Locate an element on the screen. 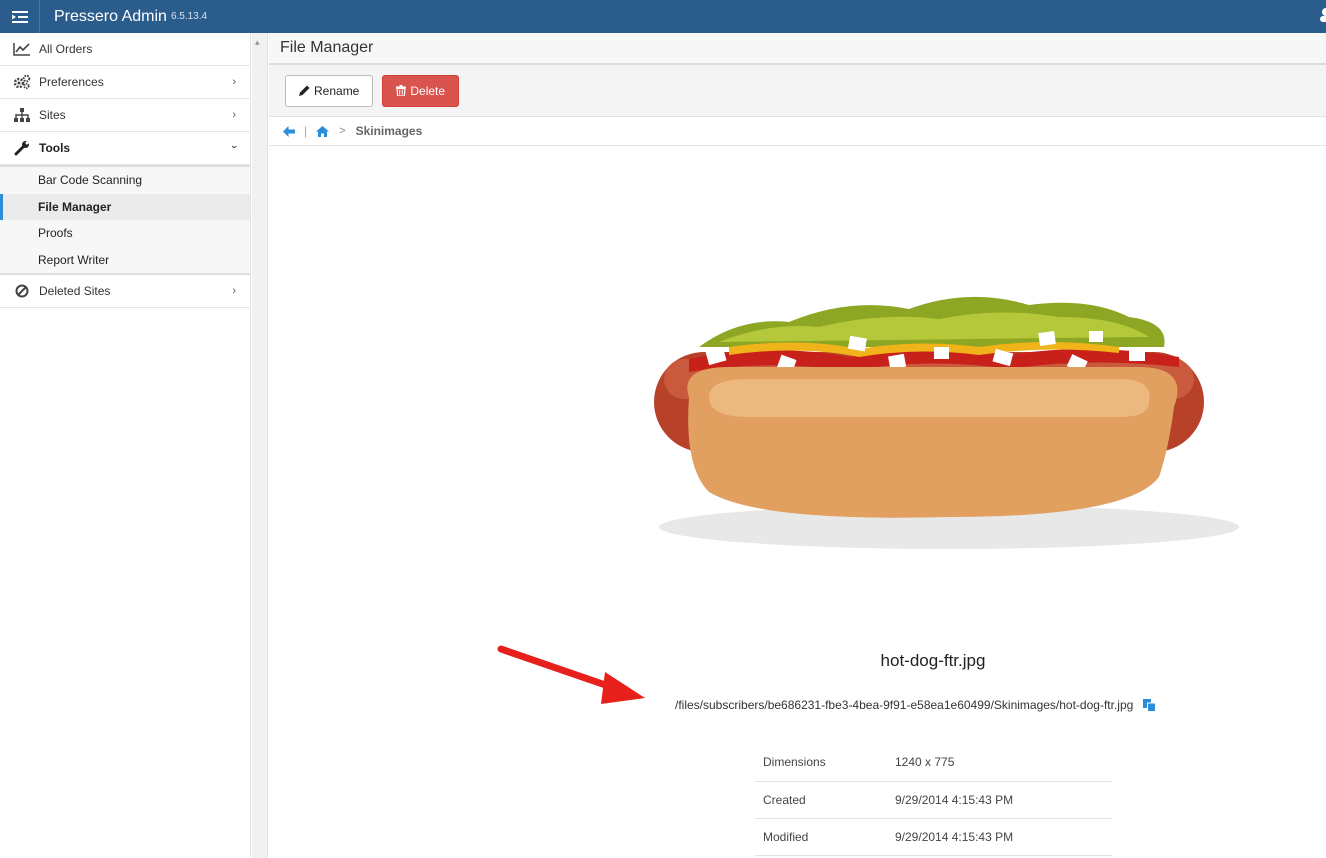 This screenshot has width=1326, height=858. trash-icon is located at coordinates (401, 90).